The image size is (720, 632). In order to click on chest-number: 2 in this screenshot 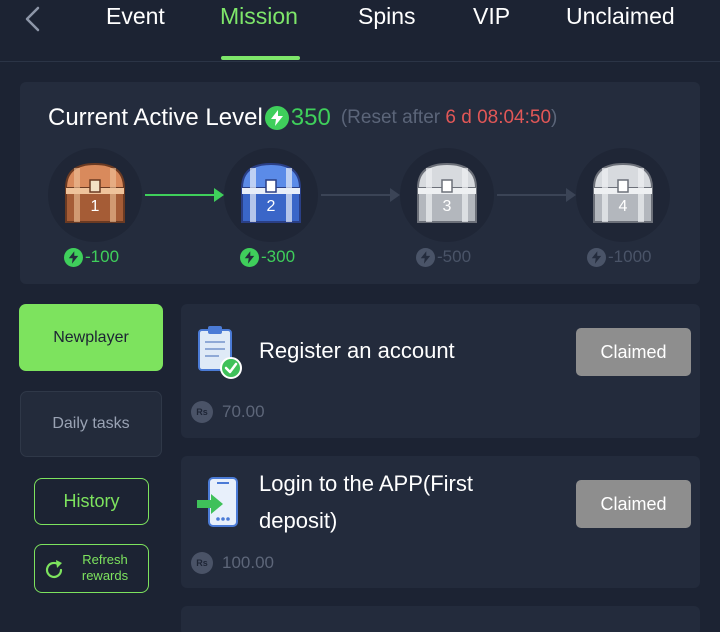, I will do `click(271, 206)`.